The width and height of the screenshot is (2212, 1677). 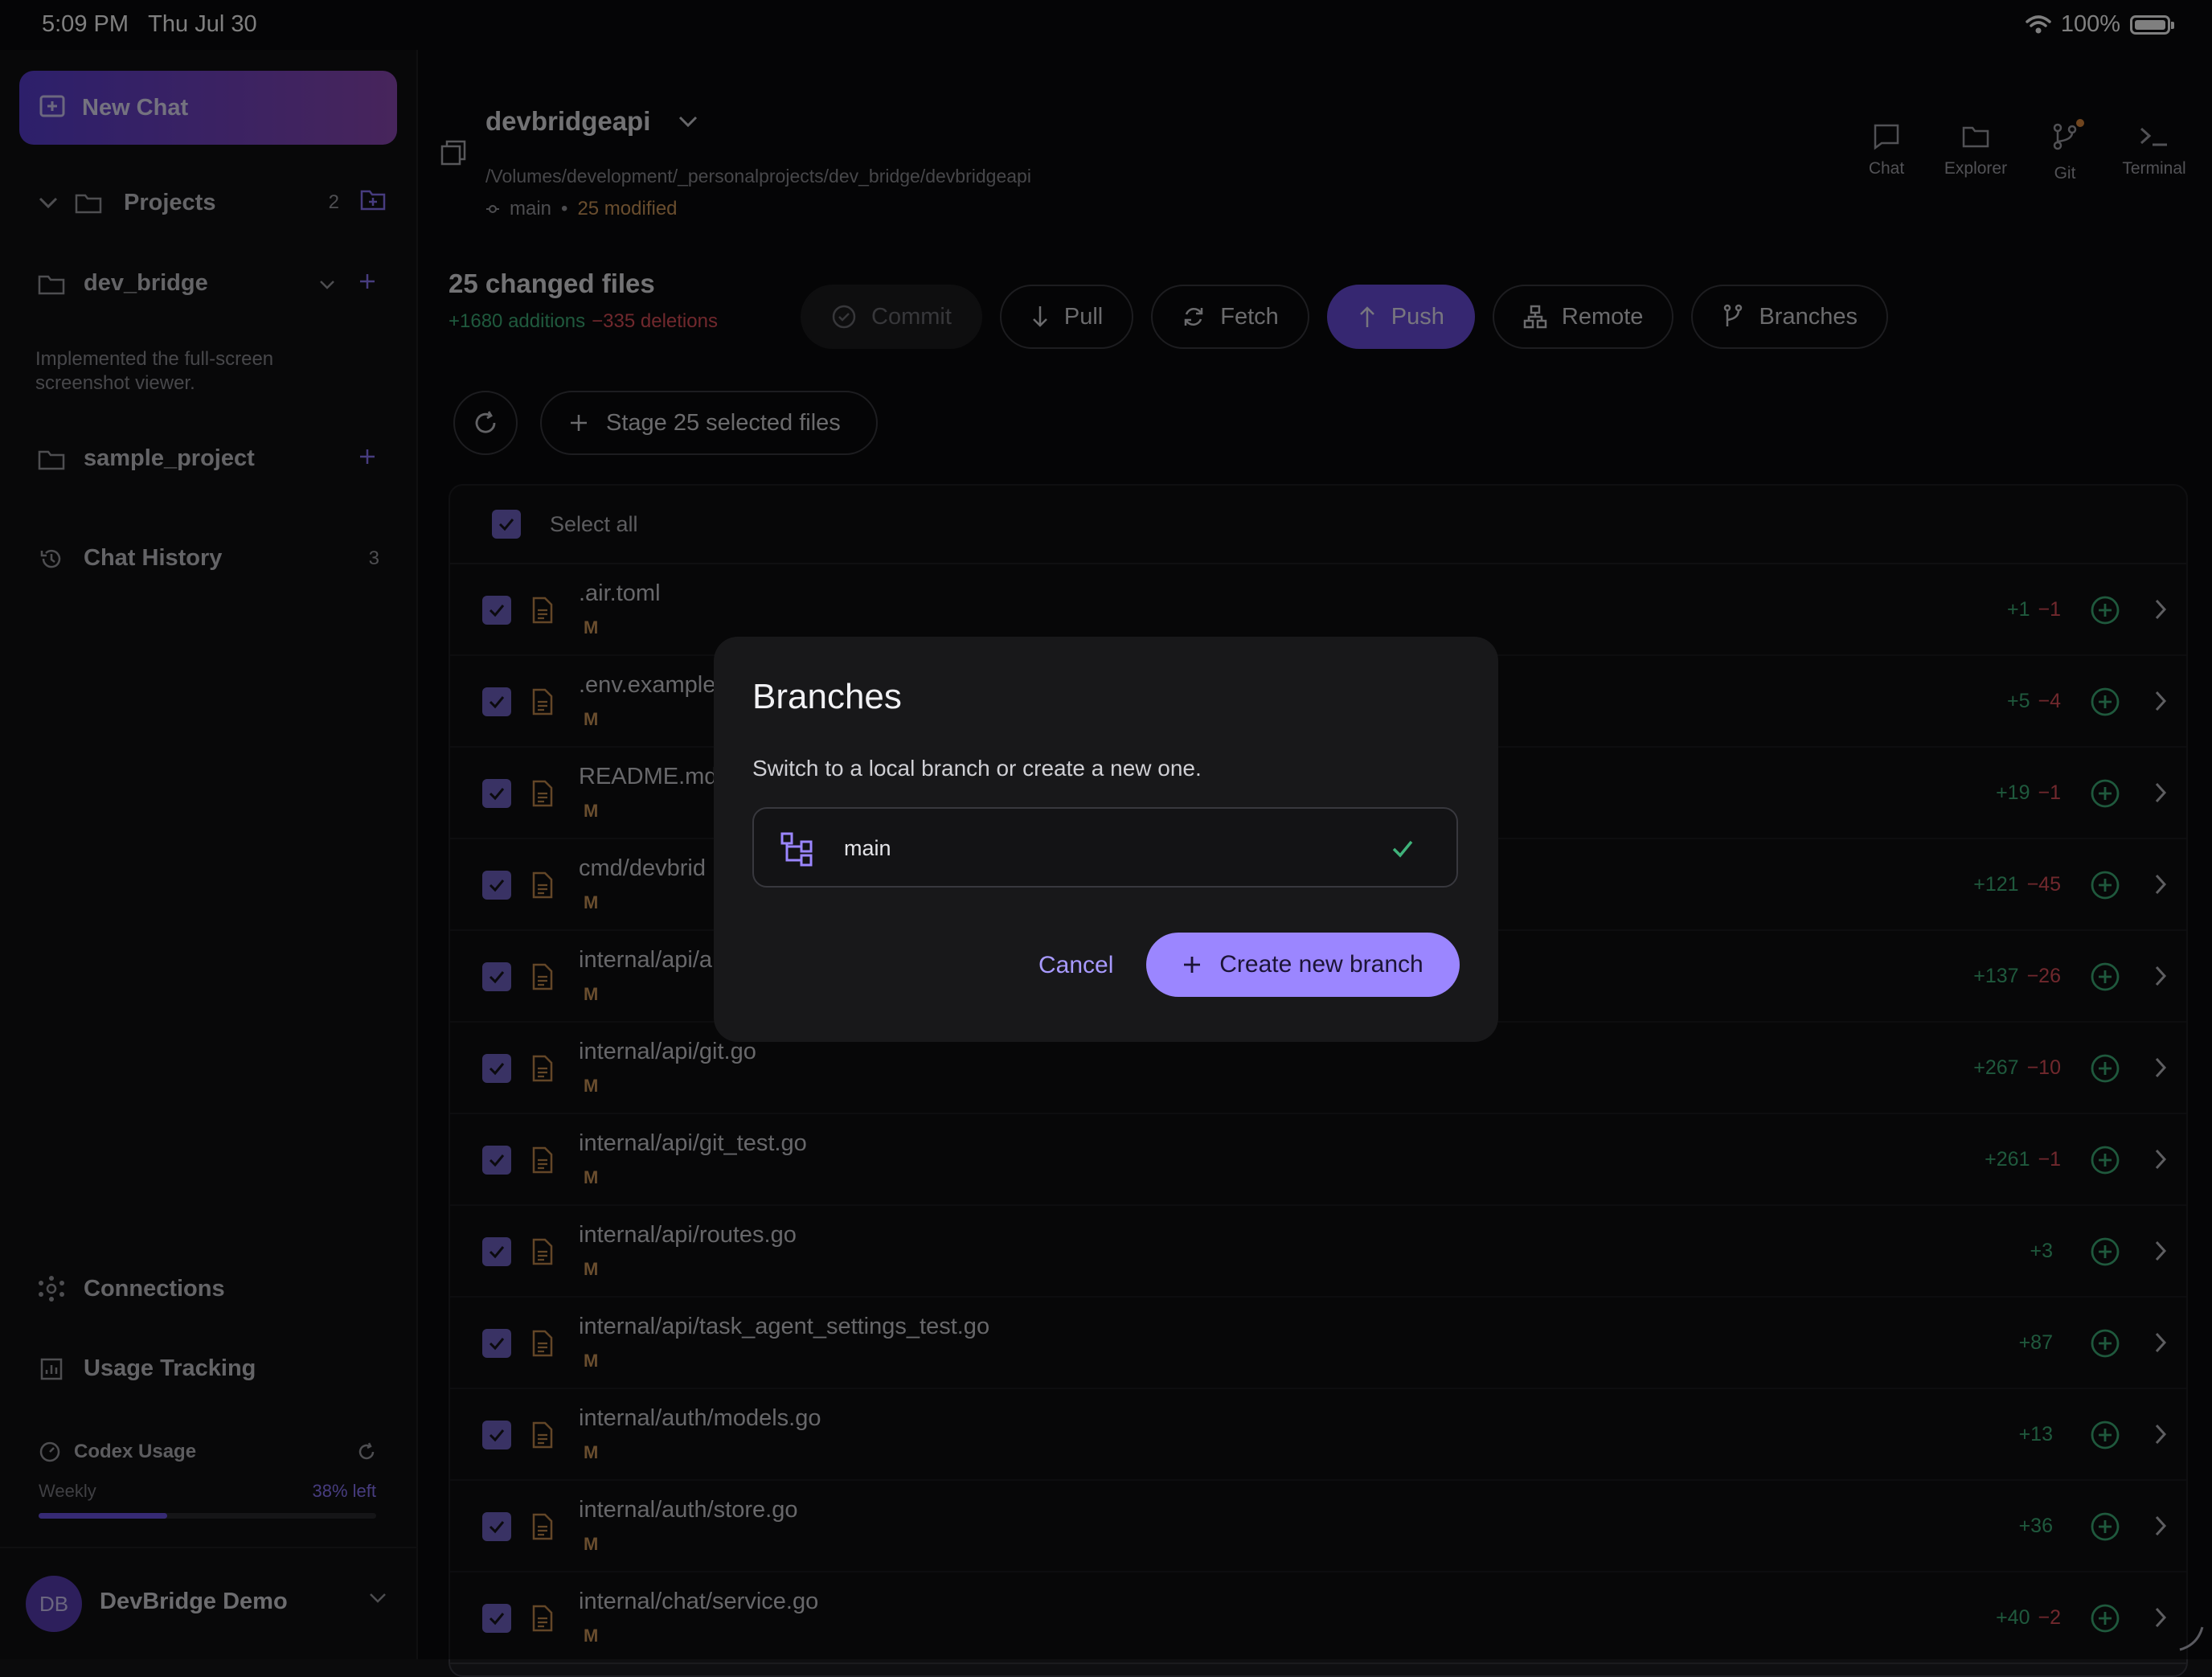 What do you see at coordinates (2189, 1637) in the screenshot?
I see `resize-handle-icon` at bounding box center [2189, 1637].